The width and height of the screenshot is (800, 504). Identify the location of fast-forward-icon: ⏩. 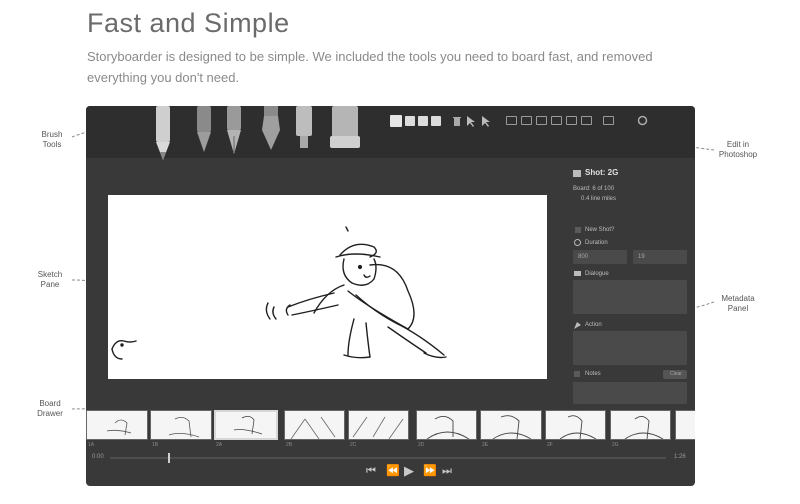
(430, 471).